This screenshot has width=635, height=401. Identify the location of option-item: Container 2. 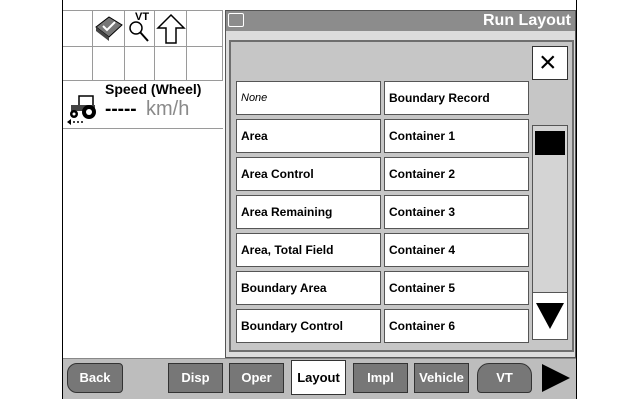
(456, 174).